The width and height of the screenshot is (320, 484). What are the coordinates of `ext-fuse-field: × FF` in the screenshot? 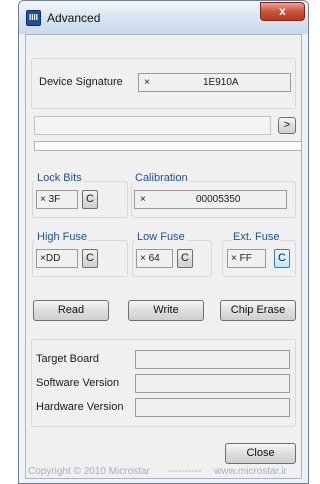 It's located at (246, 258).